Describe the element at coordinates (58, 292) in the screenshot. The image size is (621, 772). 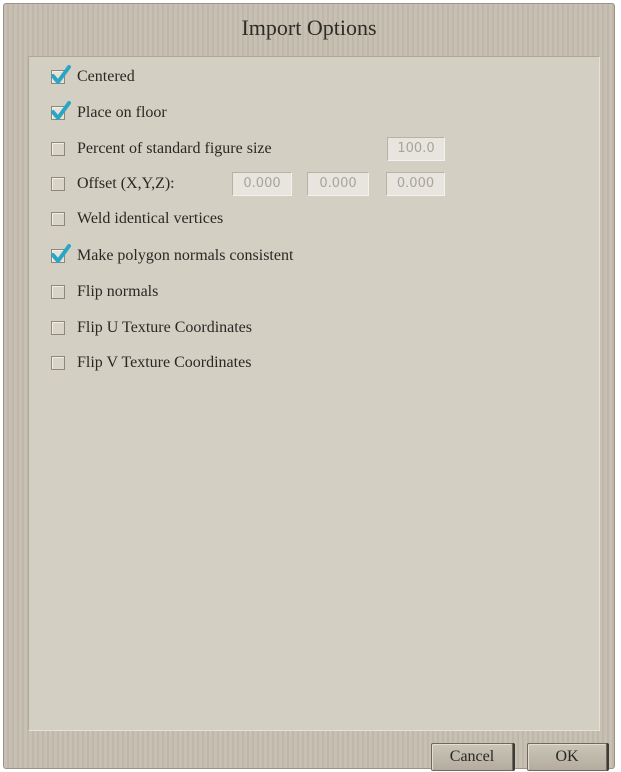
I see `flip-normals-checkbox` at that location.